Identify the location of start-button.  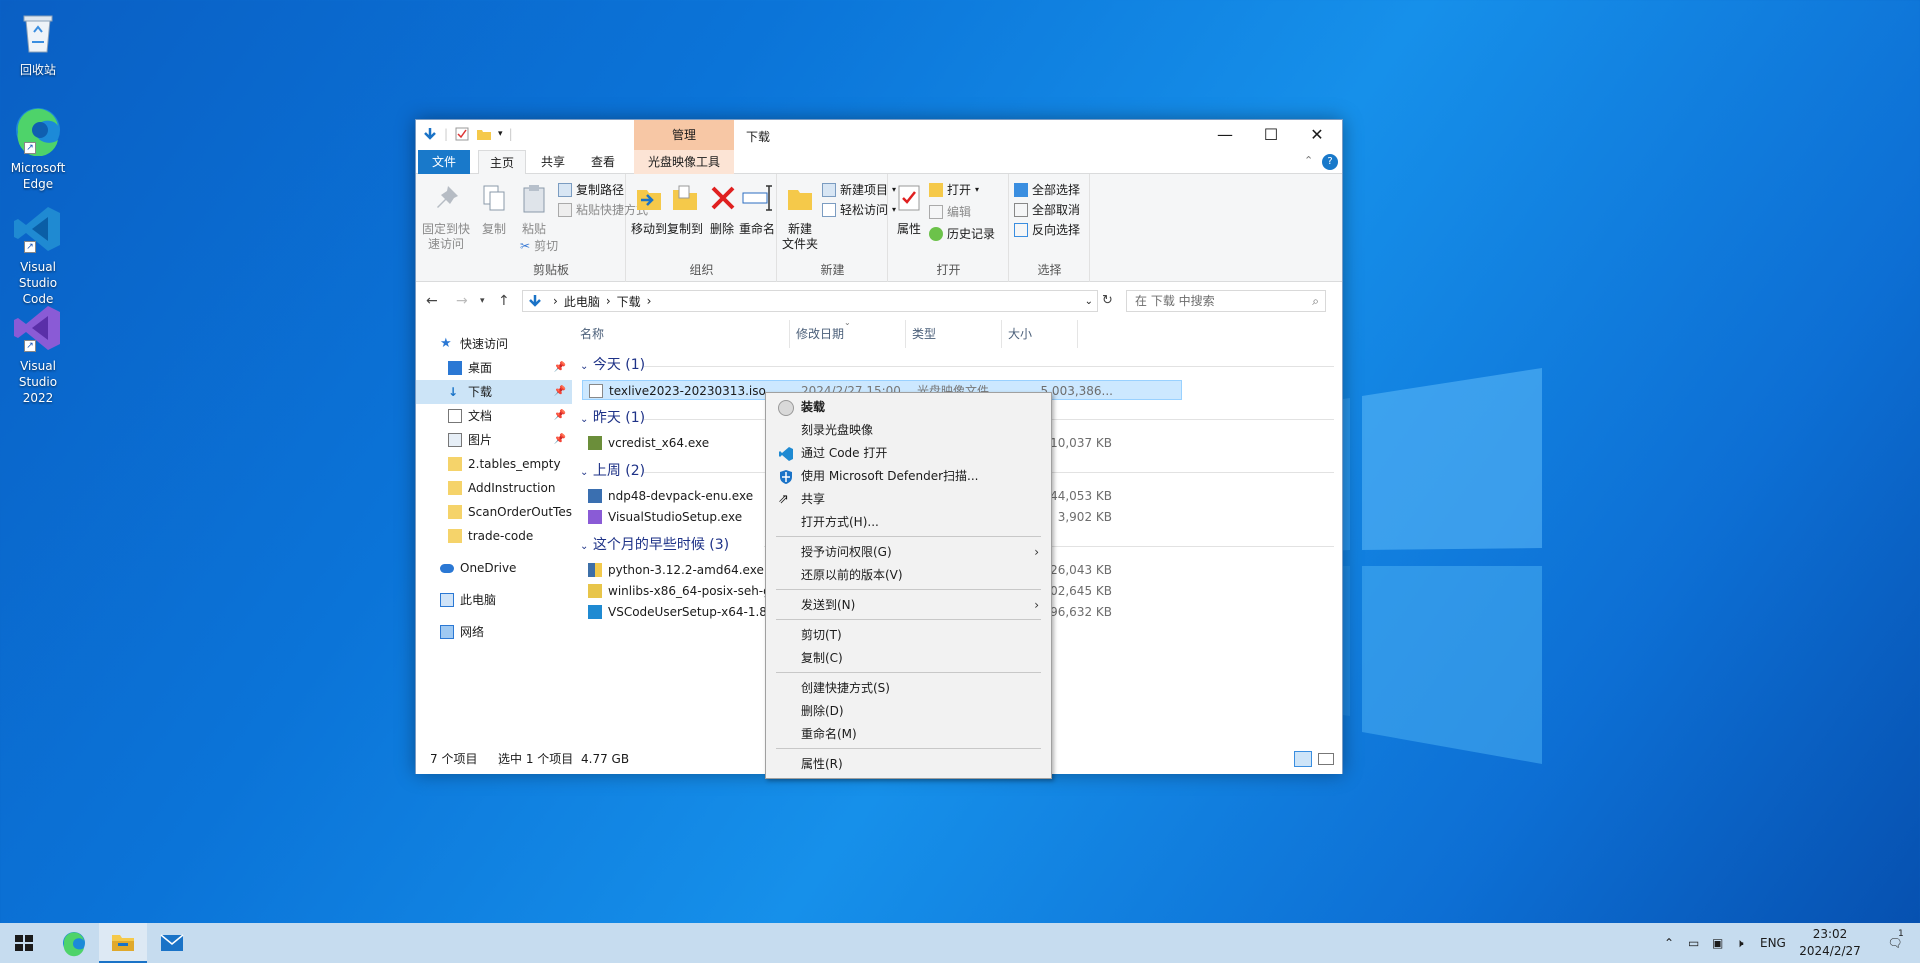
(24, 943).